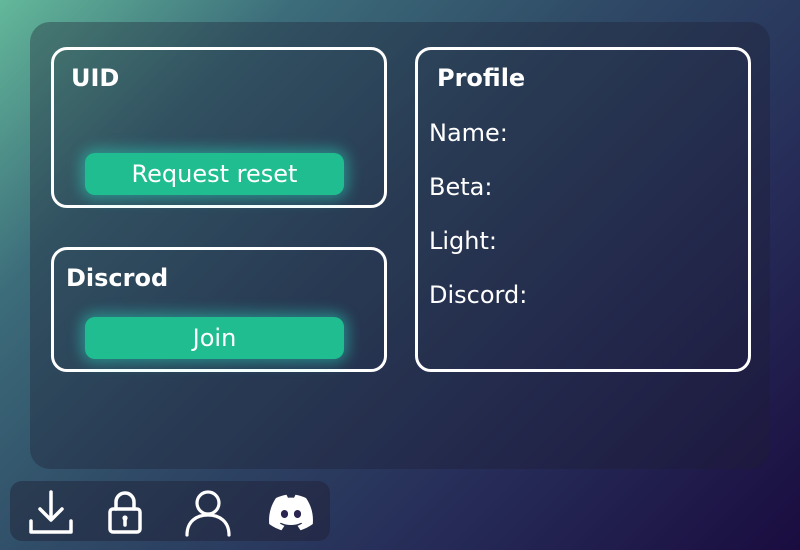 The image size is (800, 550). What do you see at coordinates (463, 241) in the screenshot?
I see `profile-field-light: Light:` at bounding box center [463, 241].